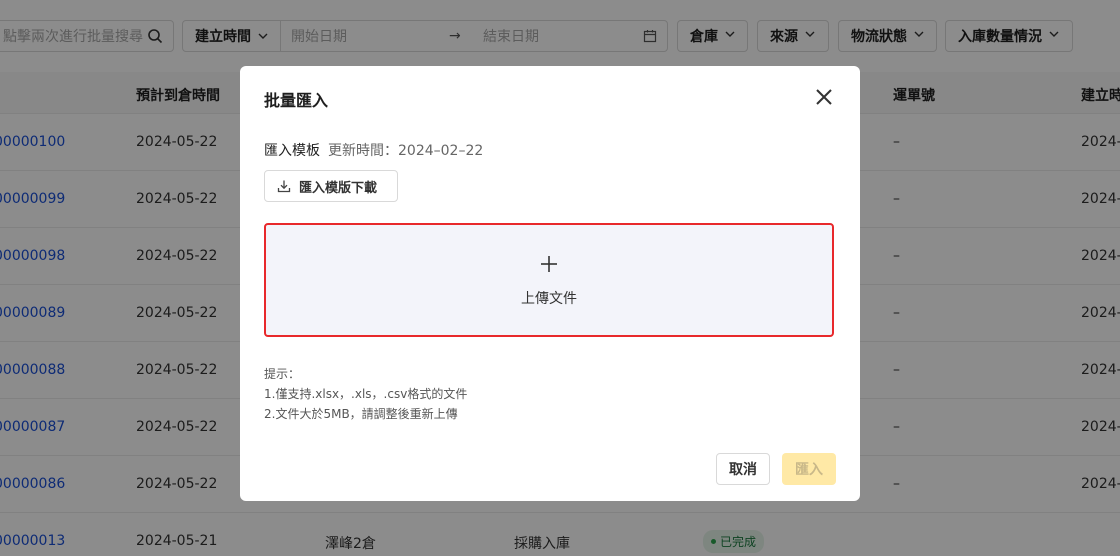  What do you see at coordinates (284, 186) in the screenshot?
I see `download-icon` at bounding box center [284, 186].